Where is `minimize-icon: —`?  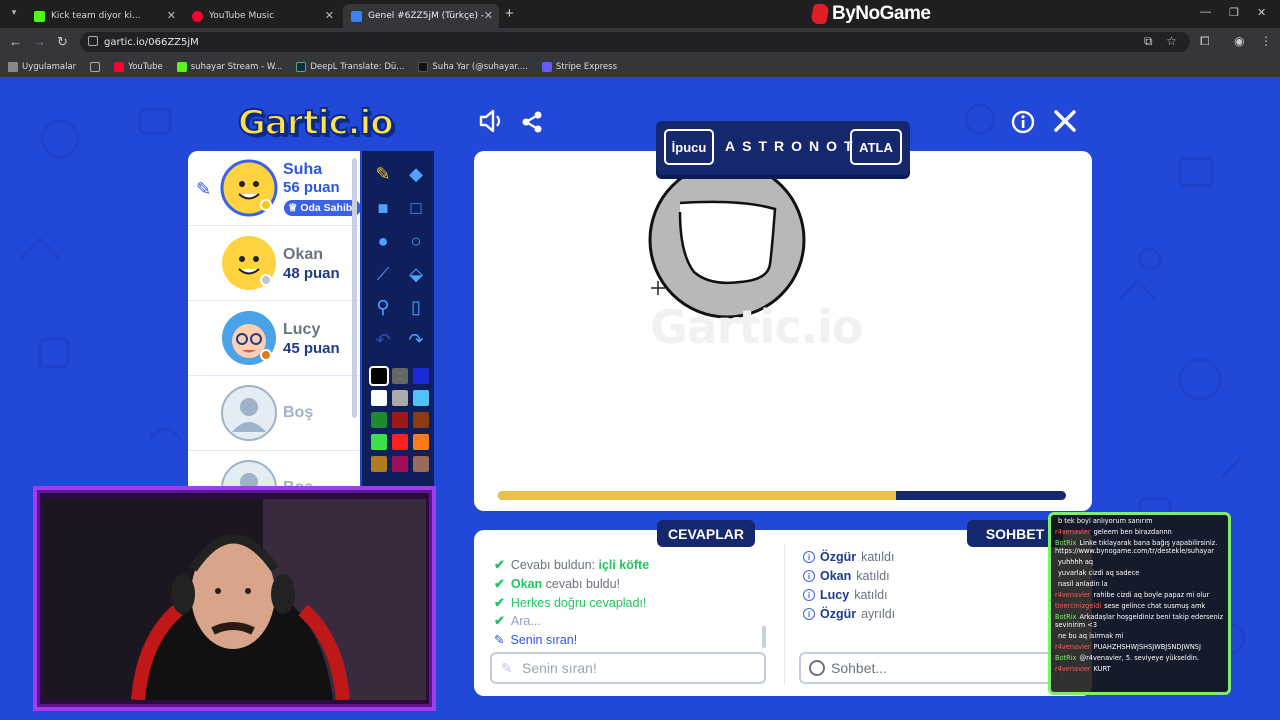
minimize-icon: — is located at coordinates (1205, 12).